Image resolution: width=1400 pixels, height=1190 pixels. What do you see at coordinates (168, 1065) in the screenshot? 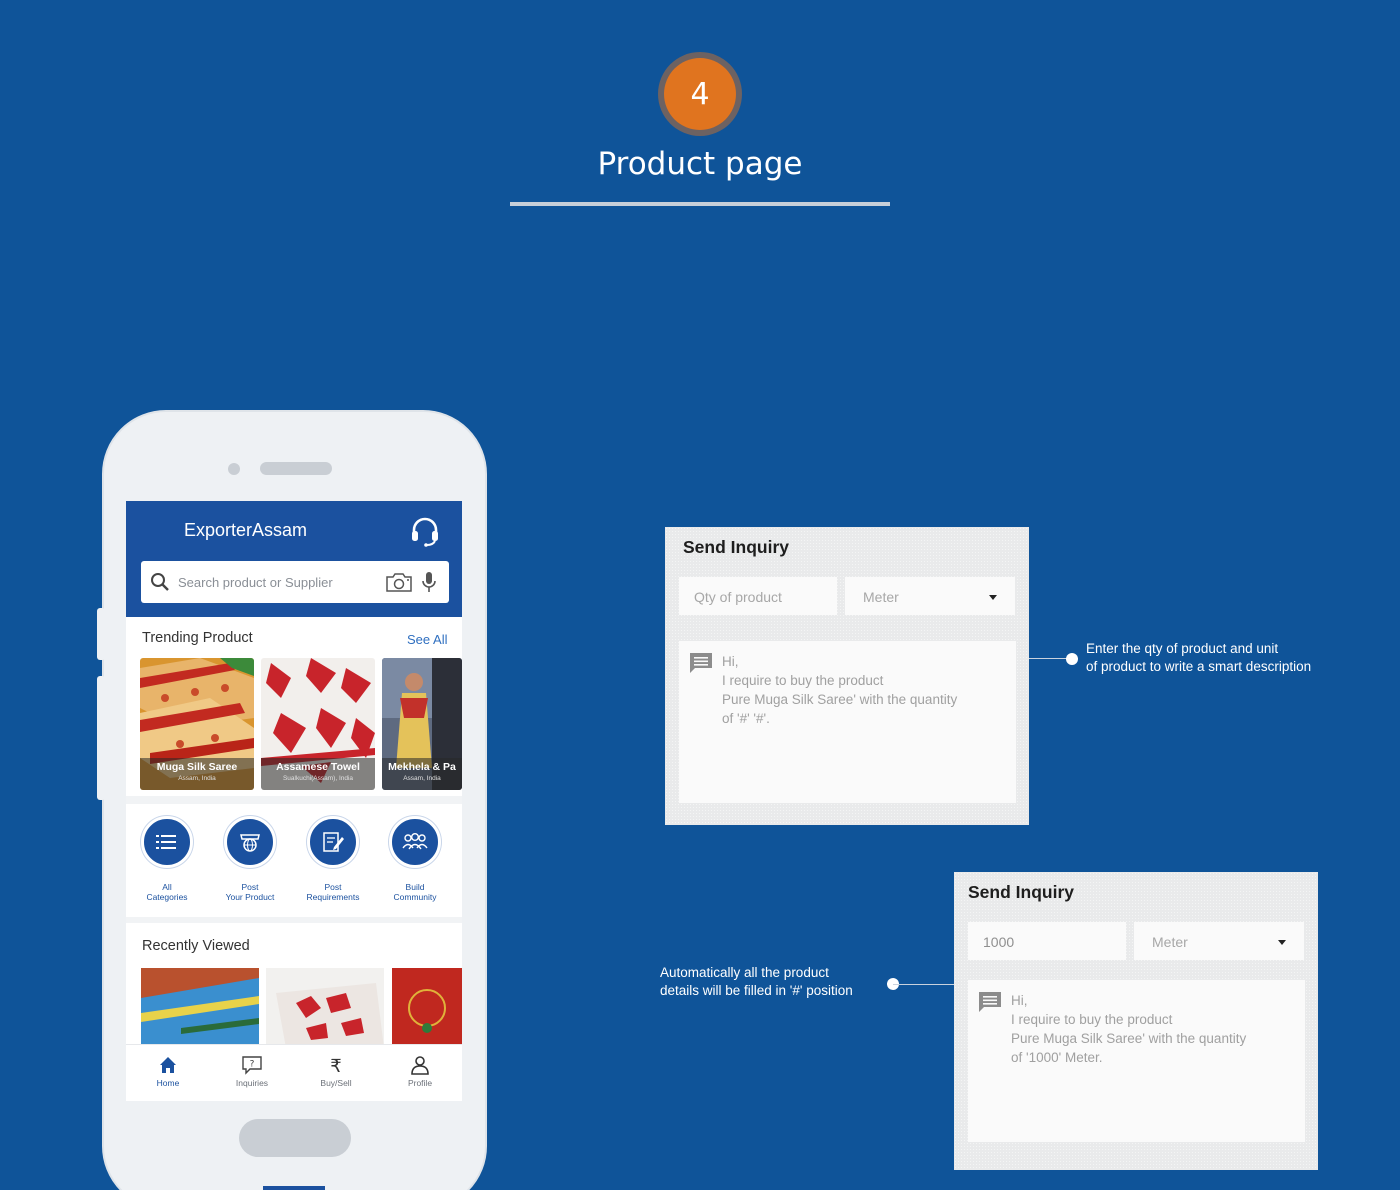
I see `home-icon` at bounding box center [168, 1065].